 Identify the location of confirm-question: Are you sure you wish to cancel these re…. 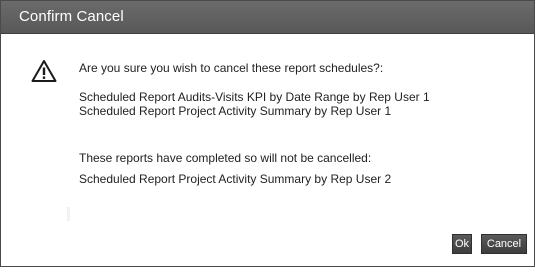
(231, 68).